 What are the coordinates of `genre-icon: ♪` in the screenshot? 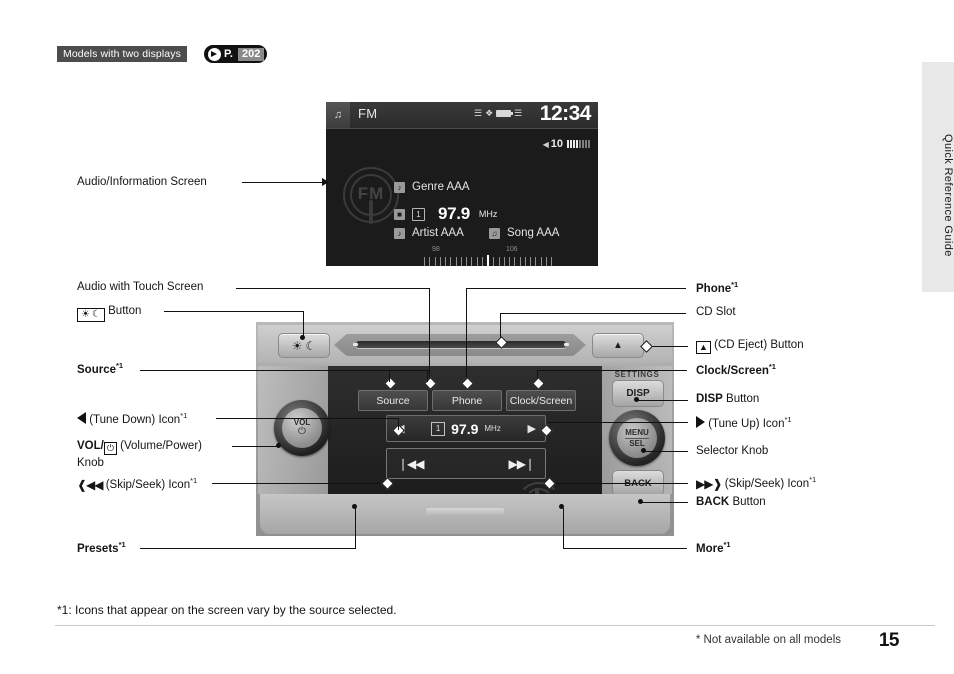 It's located at (399, 187).